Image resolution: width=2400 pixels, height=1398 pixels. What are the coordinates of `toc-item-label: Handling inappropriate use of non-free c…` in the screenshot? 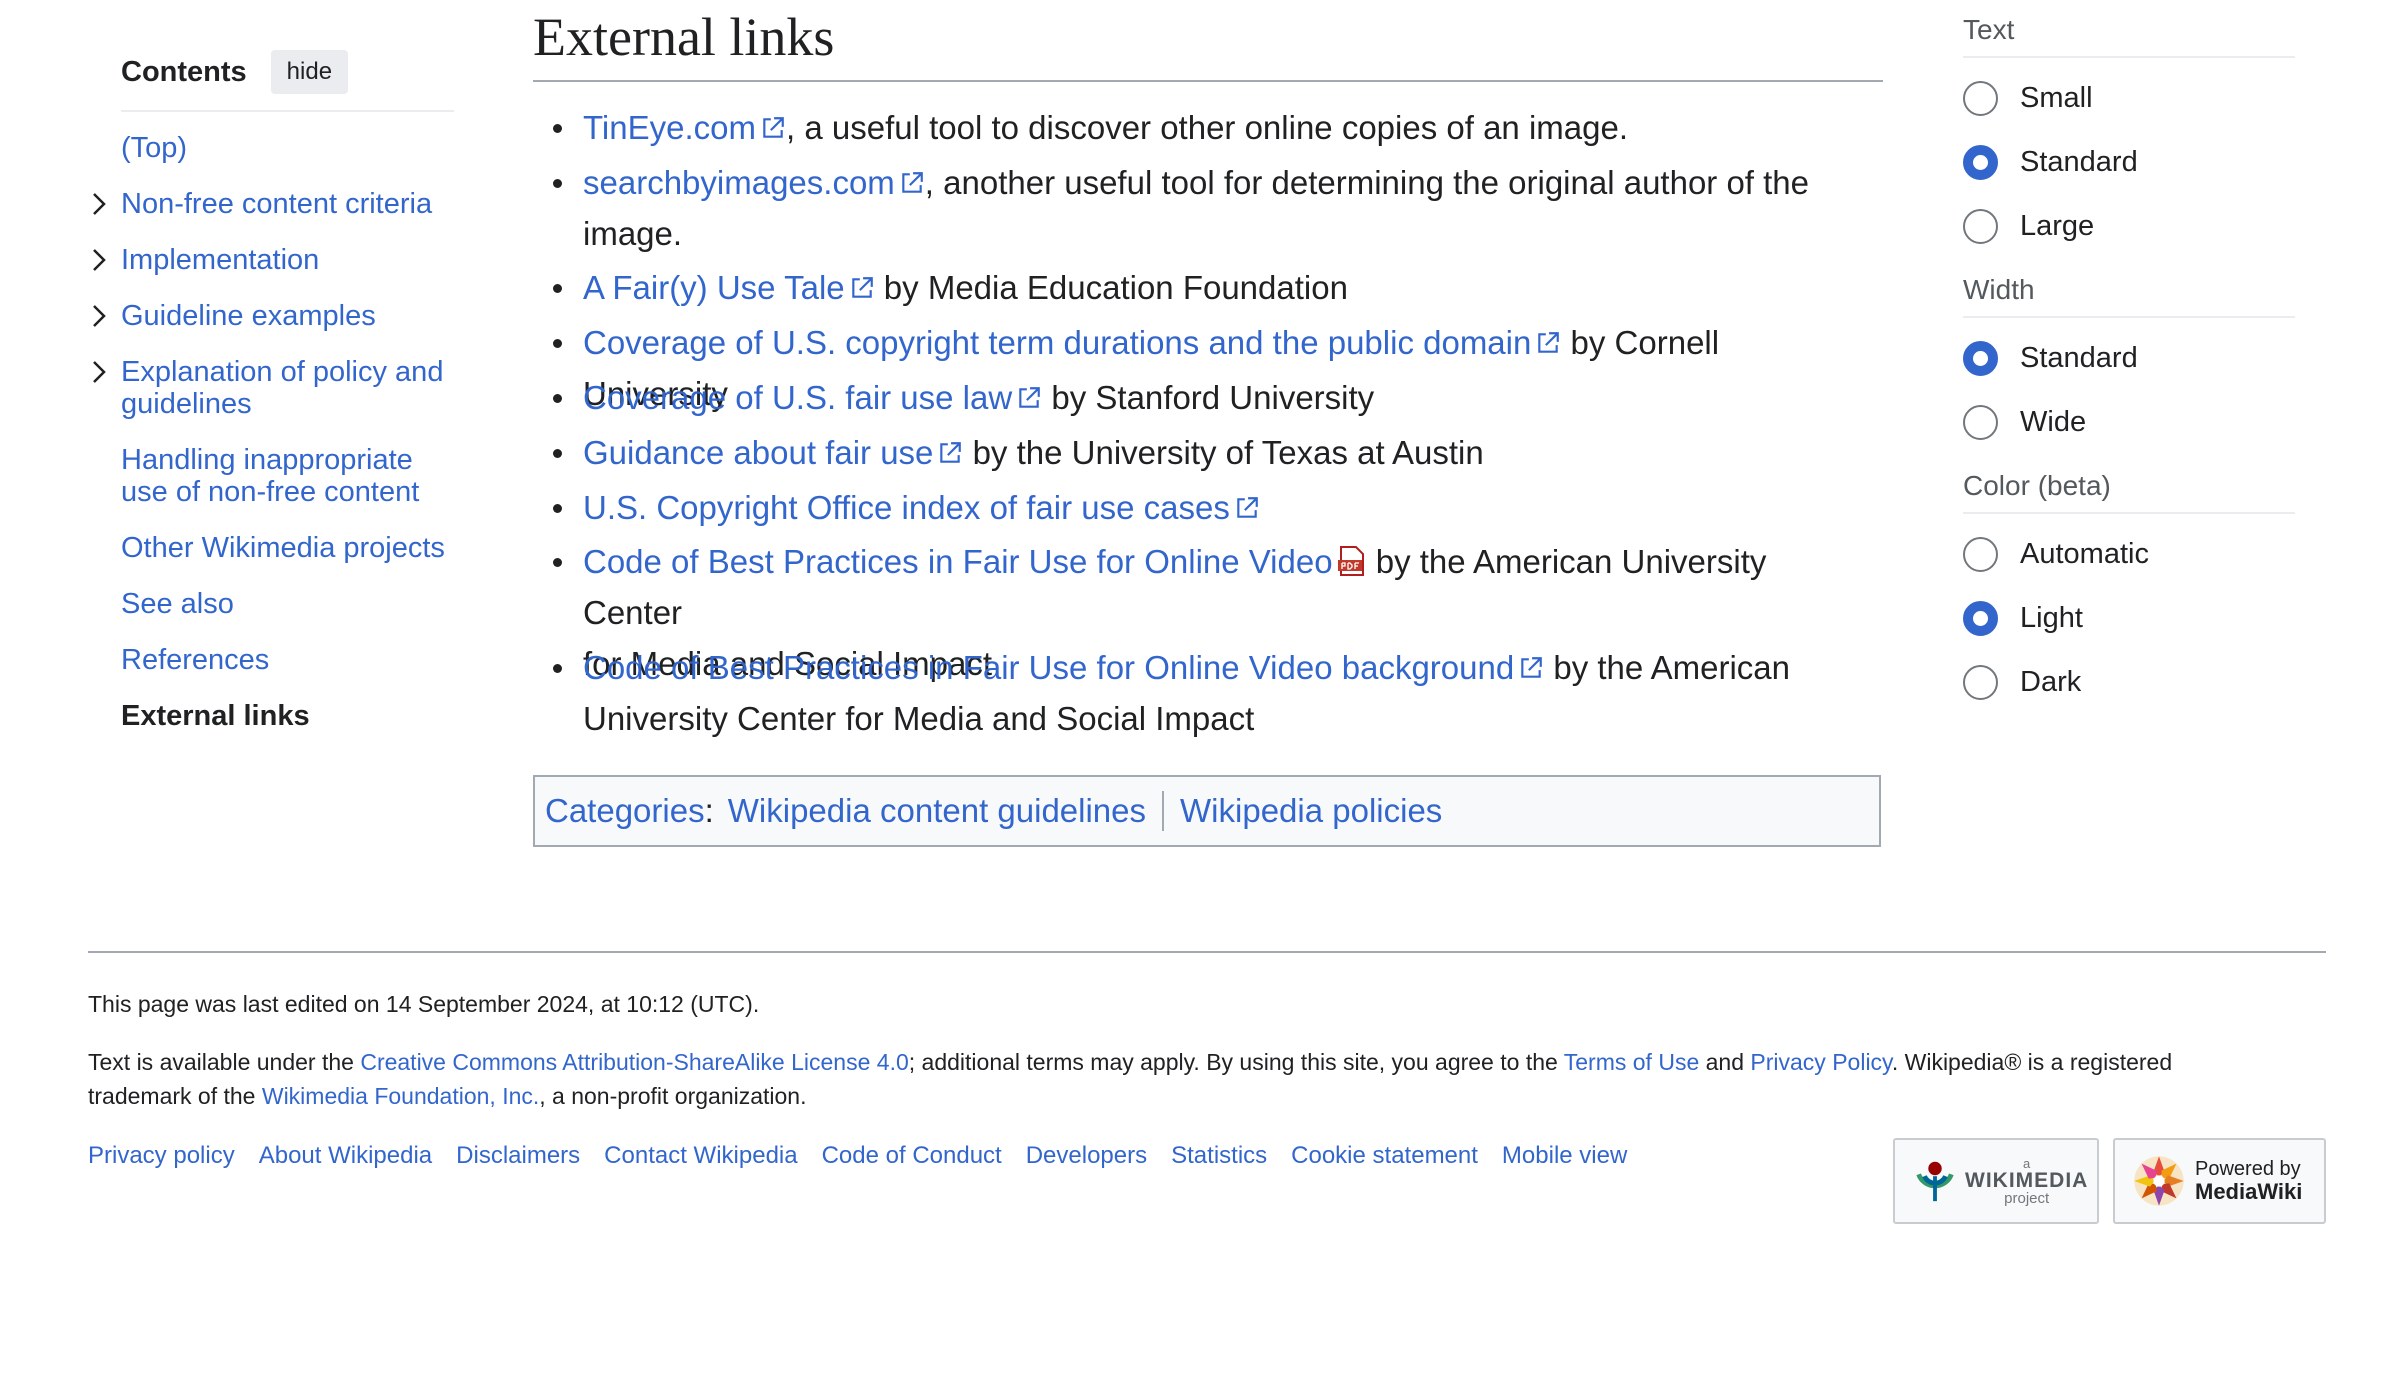 It's located at (270, 476).